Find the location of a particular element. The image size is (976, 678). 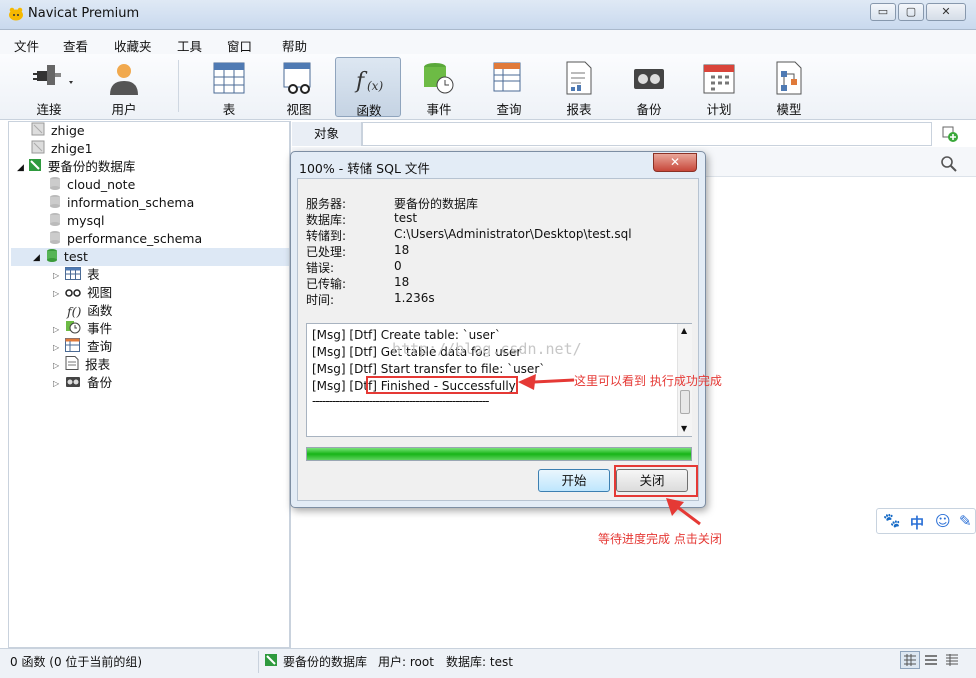

toolbar-model-label: 模型 is located at coordinates (789, 109).